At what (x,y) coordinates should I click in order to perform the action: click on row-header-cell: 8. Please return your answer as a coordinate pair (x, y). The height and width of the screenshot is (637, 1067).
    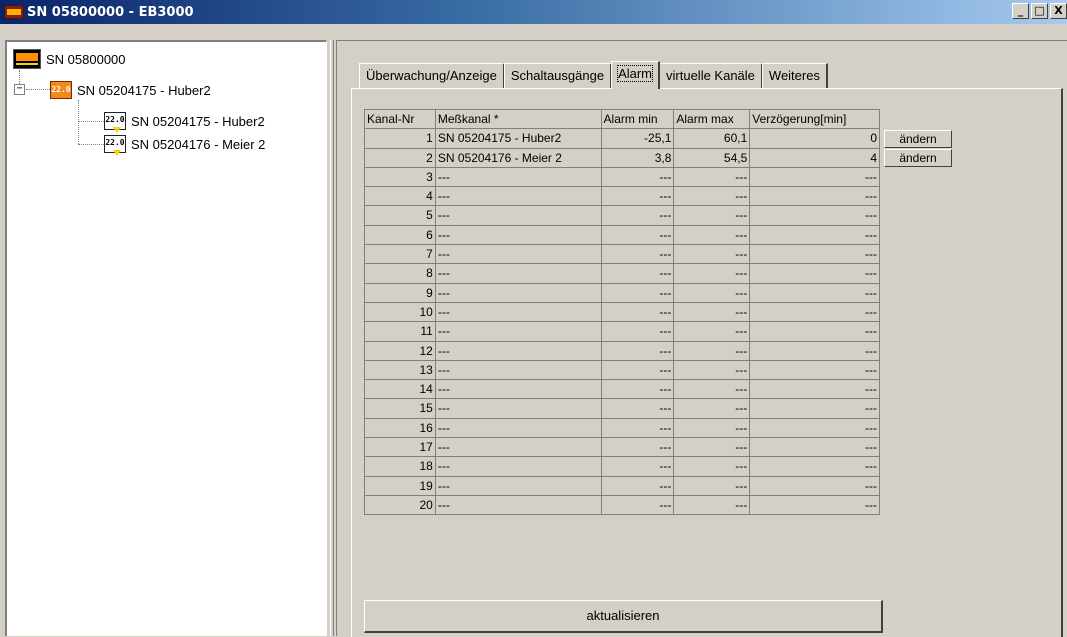
    Looking at the image, I should click on (400, 274).